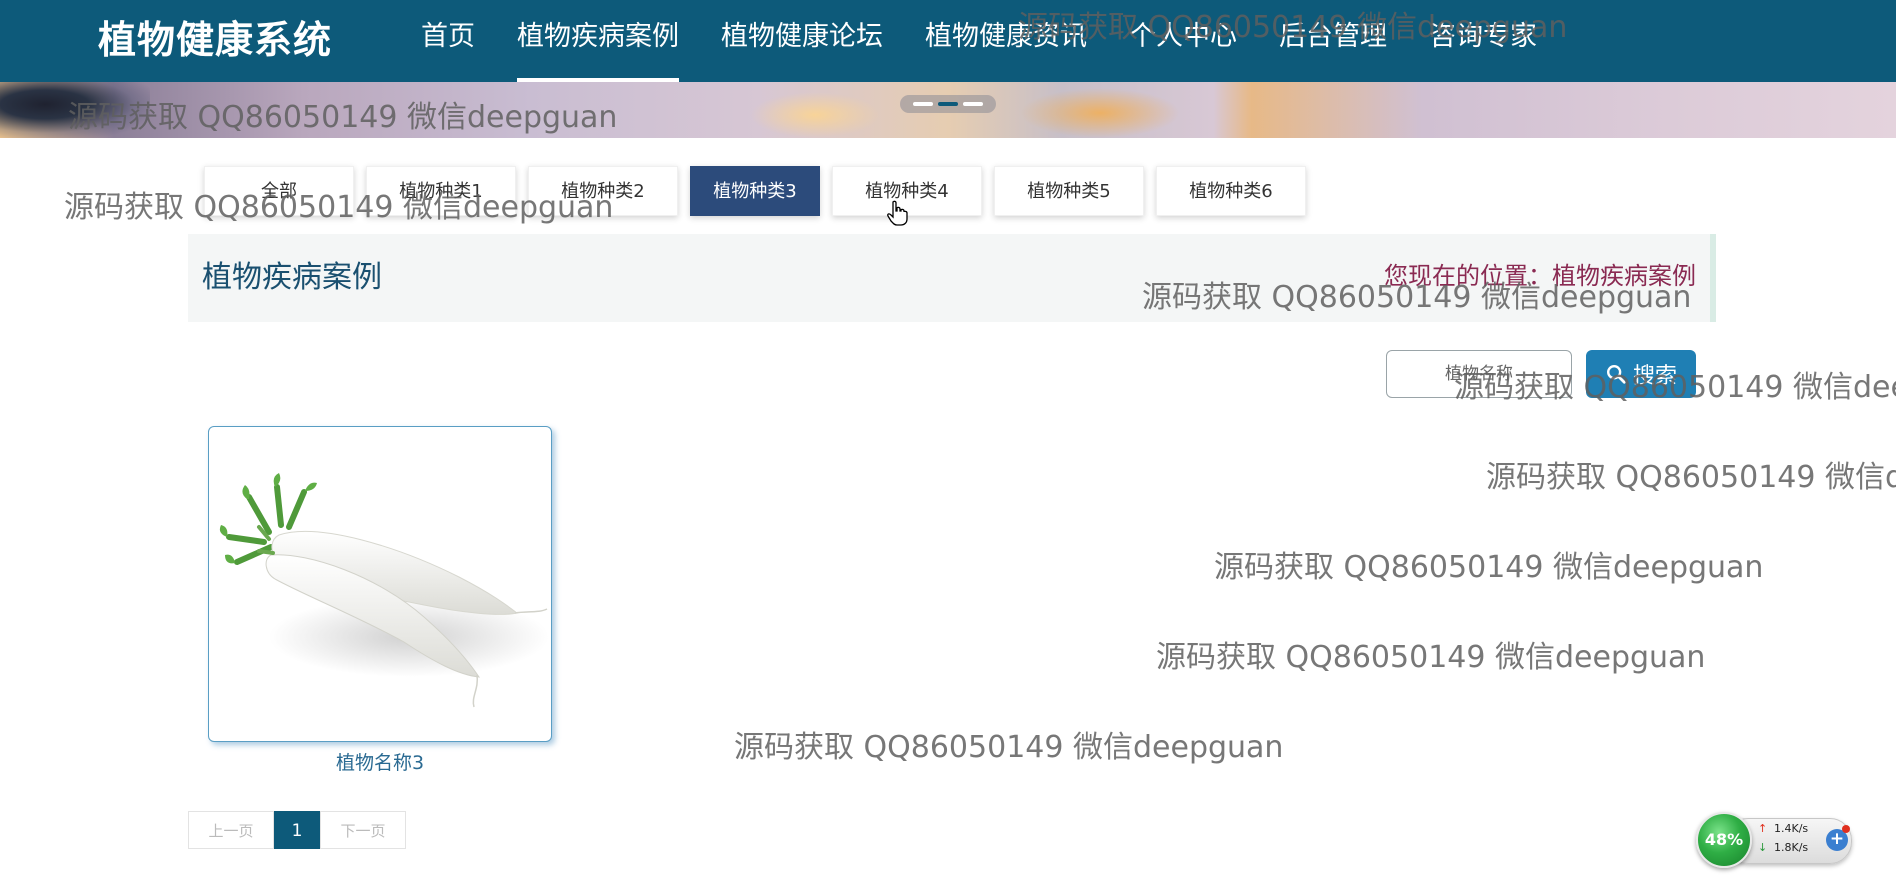 This screenshot has height=892, width=1896. I want to click on product-name: 植物名称3, so click(380, 763).